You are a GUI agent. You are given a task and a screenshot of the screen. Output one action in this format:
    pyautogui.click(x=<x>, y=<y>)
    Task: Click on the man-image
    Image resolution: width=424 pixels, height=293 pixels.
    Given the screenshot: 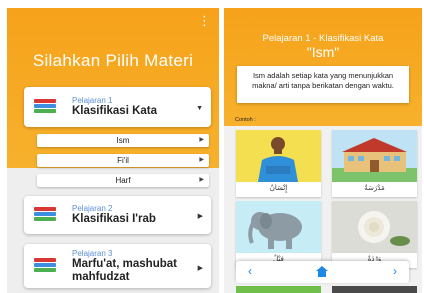 What is the action you would take?
    pyautogui.click(x=278, y=156)
    